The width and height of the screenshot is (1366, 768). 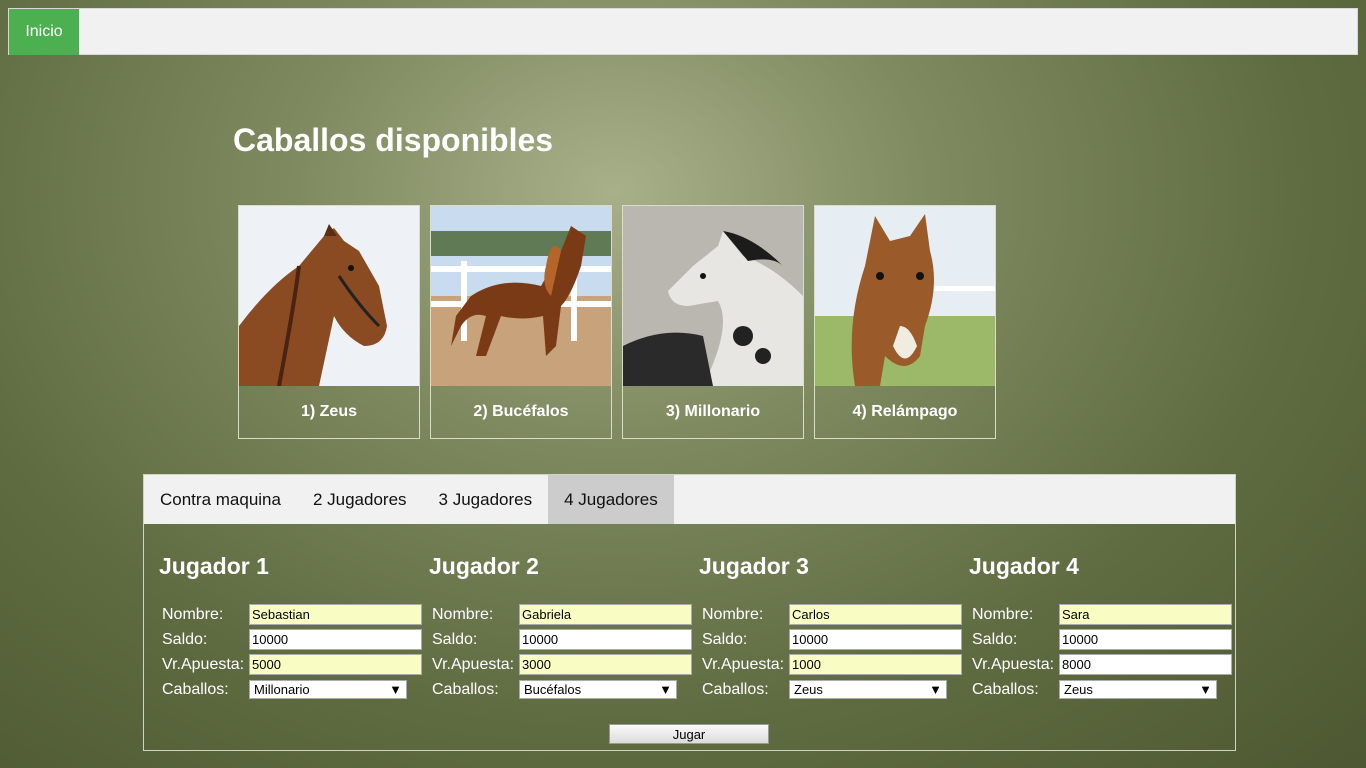 I want to click on horse-card-bucefalos: 2) Bucéfalos, so click(x=521, y=322).